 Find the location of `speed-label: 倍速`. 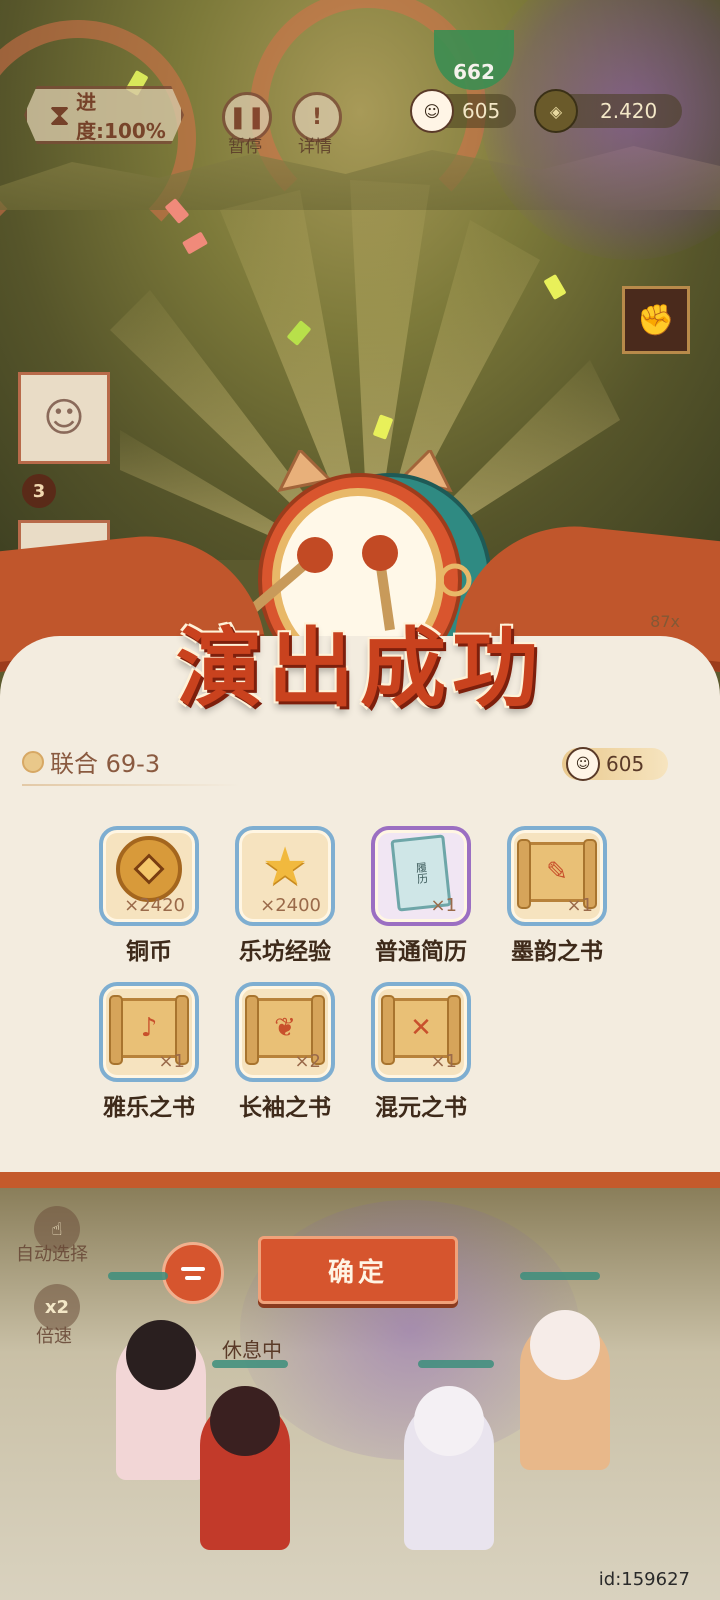

speed-label: 倍速 is located at coordinates (54, 1336).